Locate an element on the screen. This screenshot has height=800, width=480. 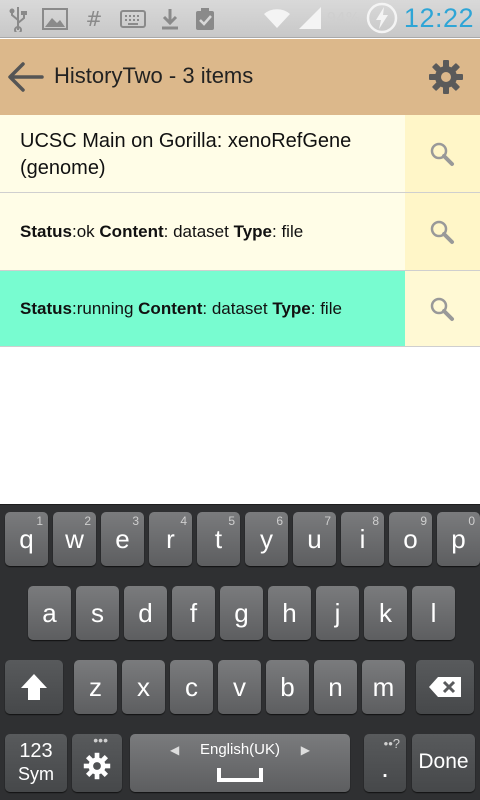
key-x: x is located at coordinates (143, 687).